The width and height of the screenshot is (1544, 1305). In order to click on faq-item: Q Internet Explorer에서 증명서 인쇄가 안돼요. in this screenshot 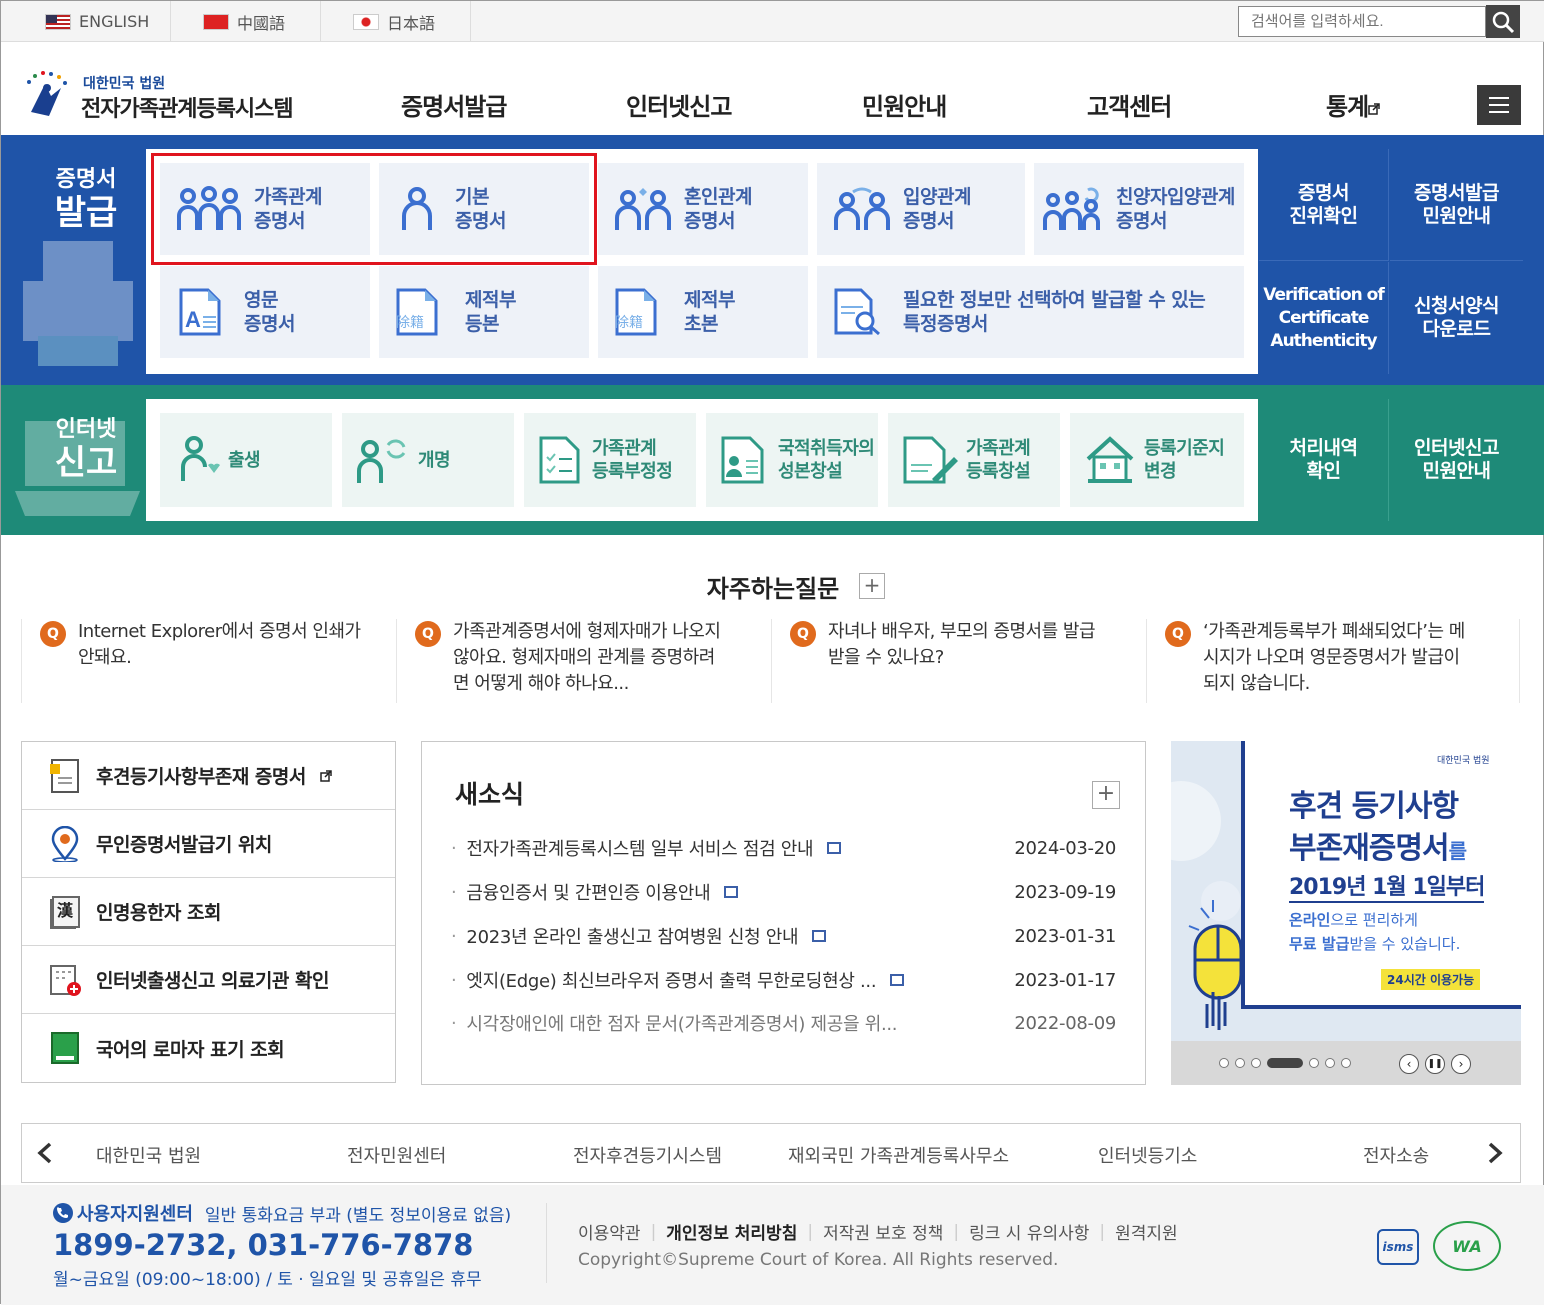, I will do `click(208, 661)`.